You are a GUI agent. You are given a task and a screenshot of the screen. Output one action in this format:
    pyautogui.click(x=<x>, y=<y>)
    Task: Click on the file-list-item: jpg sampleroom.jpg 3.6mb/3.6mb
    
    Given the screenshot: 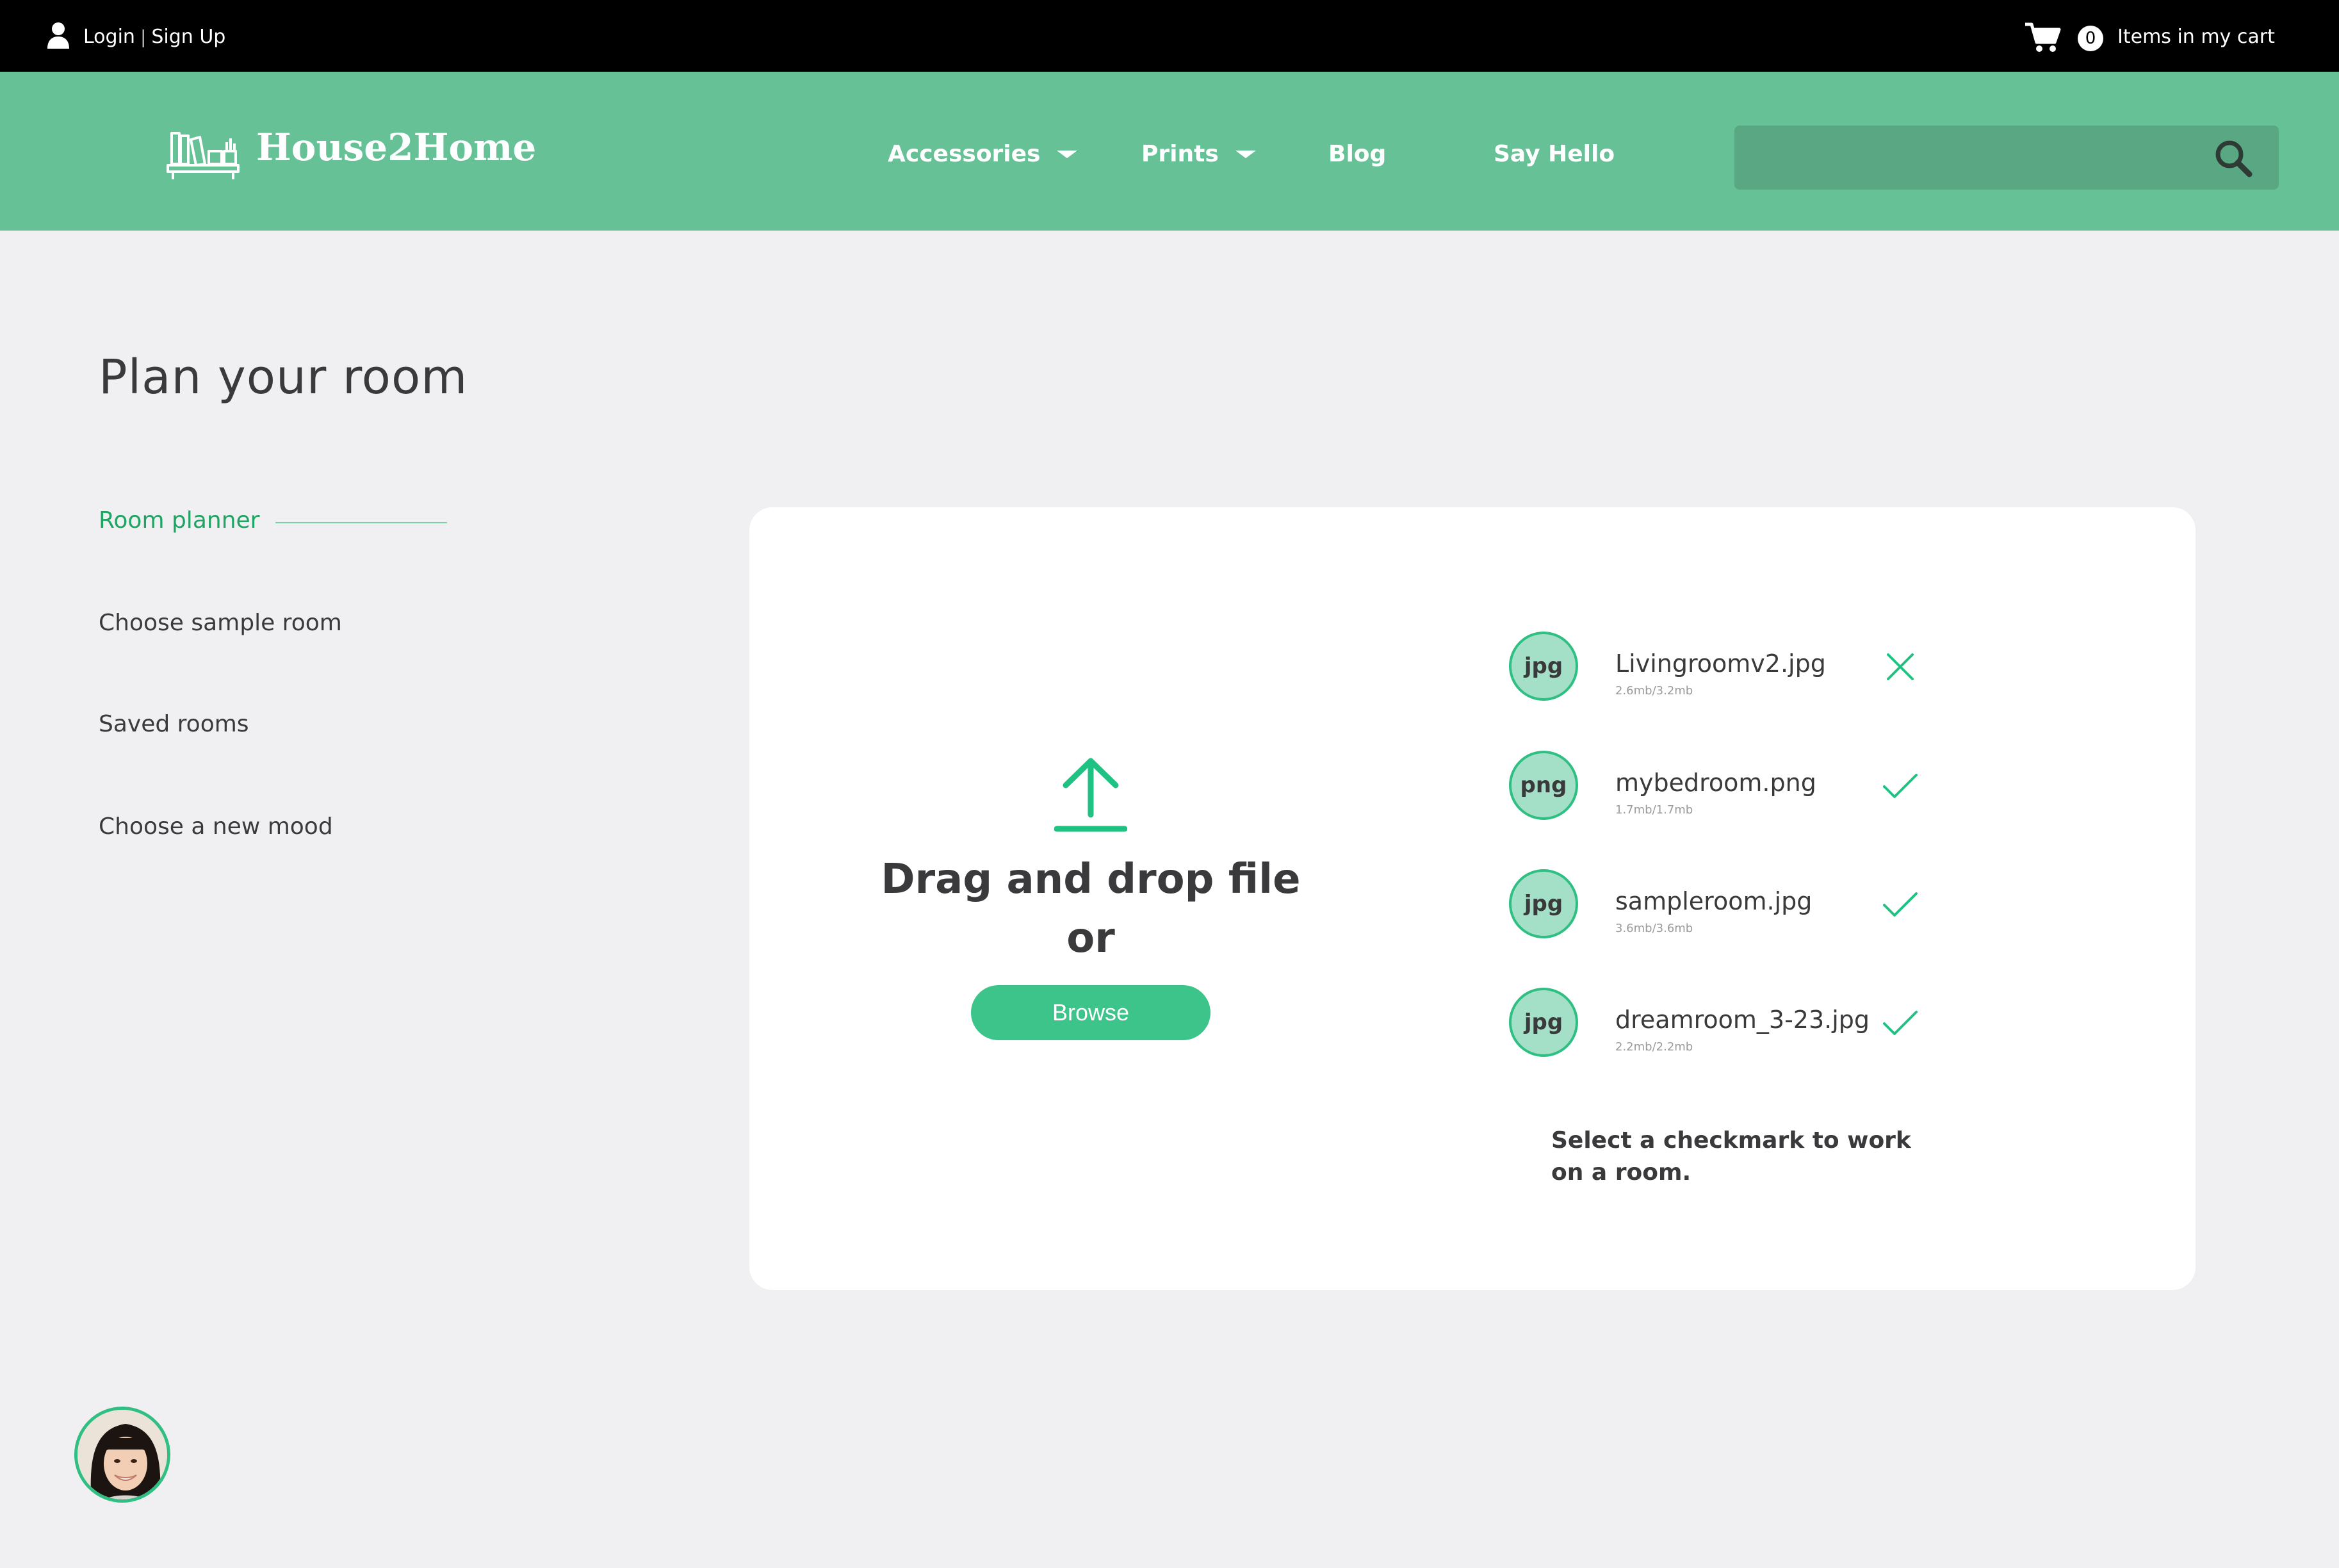 What is the action you would take?
    pyautogui.click(x=1733, y=904)
    